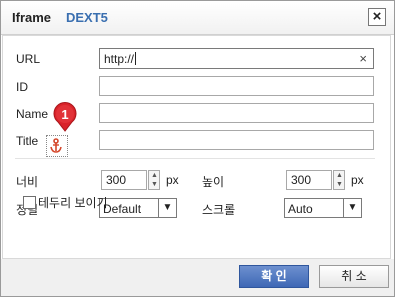  Describe the element at coordinates (197, 18) in the screenshot. I see `dialog-titlebar: Iframe DEXT5 ×` at that location.